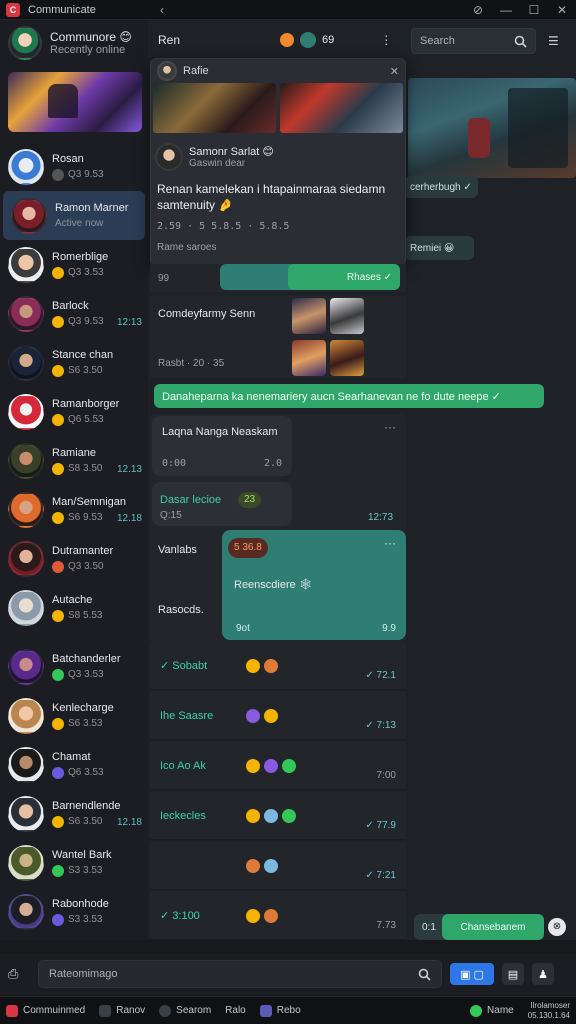  I want to click on message-pill: Chansebanem, so click(493, 927).